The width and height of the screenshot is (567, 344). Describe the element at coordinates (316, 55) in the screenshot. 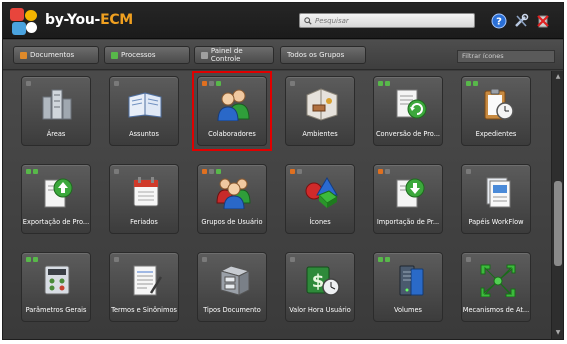

I see `menu-todos-grupos-label: Todos os Grupos` at that location.